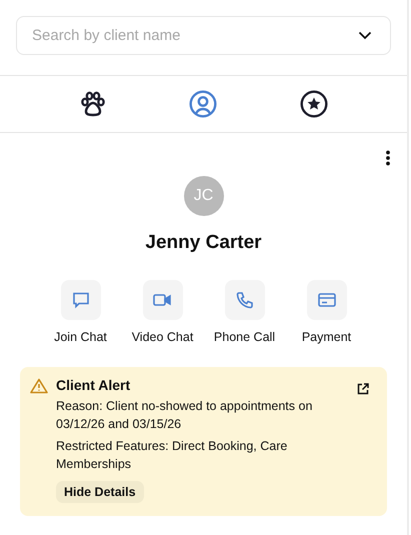 This screenshot has height=535, width=411. Describe the element at coordinates (245, 337) in the screenshot. I see `action-label: Phone Call` at that location.